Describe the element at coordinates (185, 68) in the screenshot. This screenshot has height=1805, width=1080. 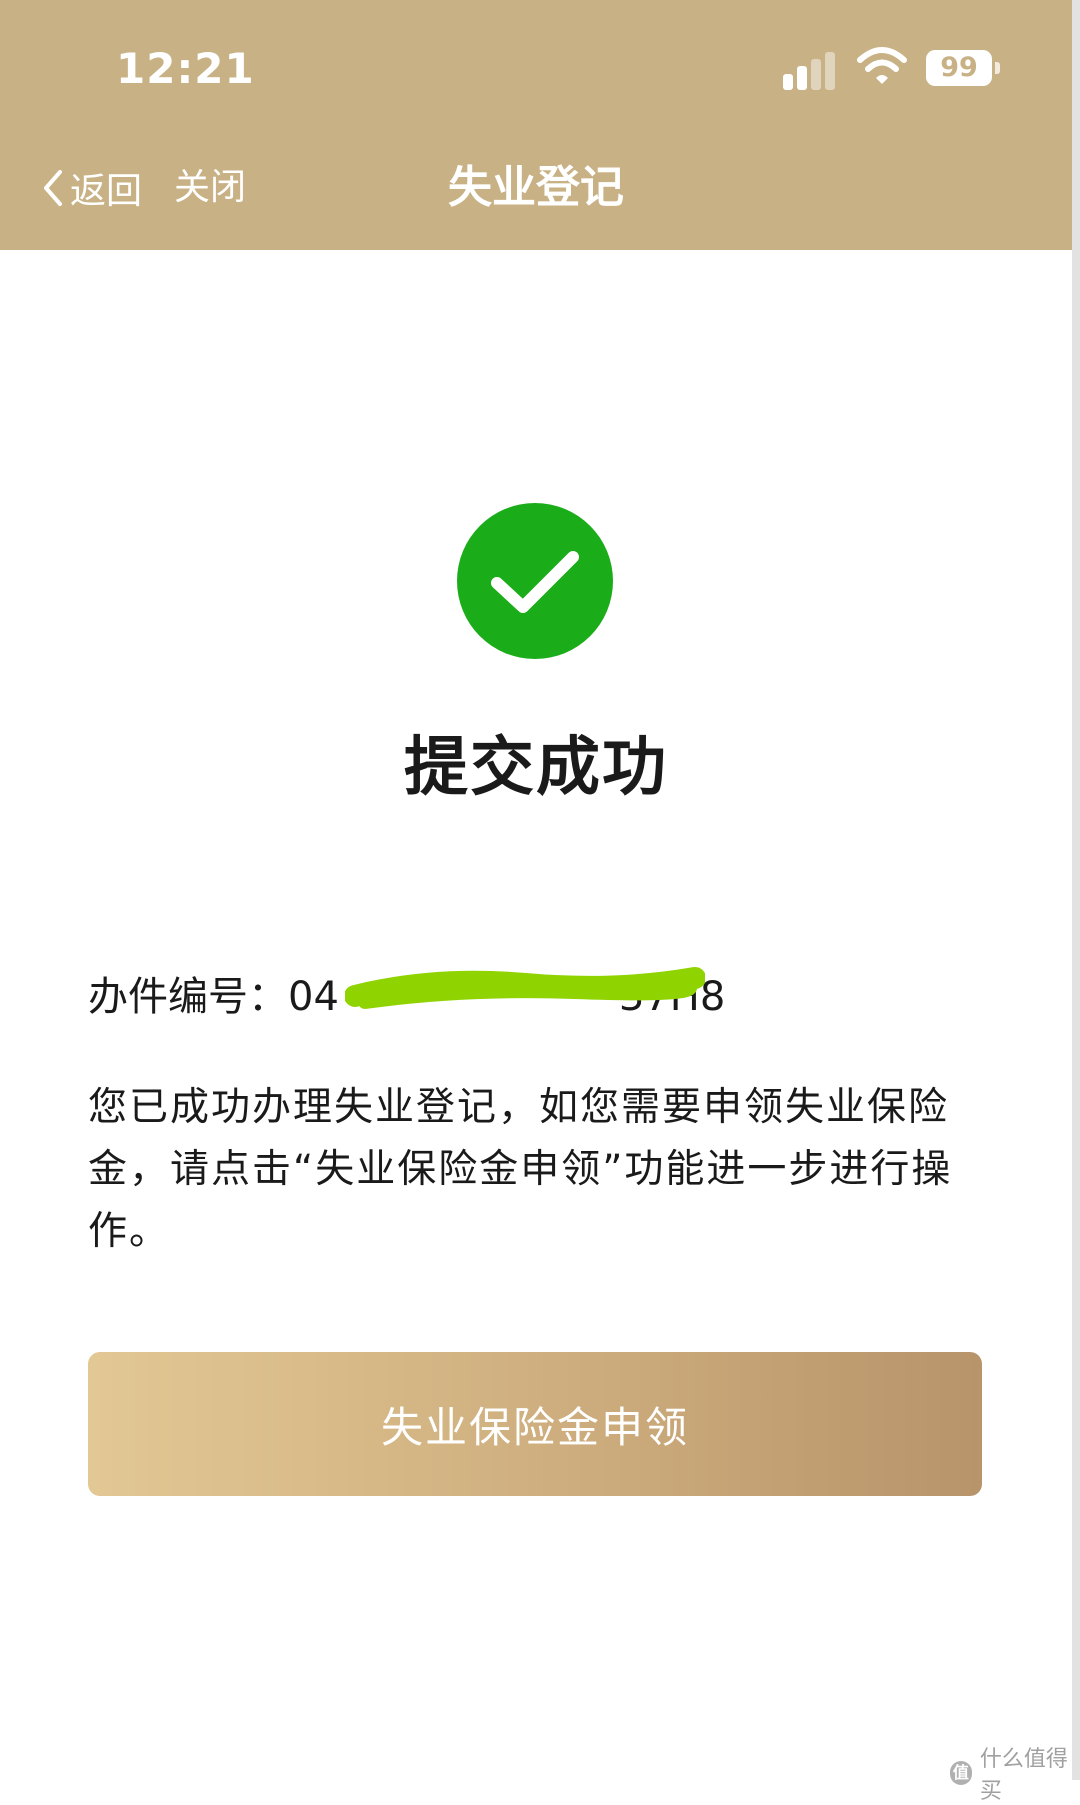
I see `status-time: 12:21` at that location.